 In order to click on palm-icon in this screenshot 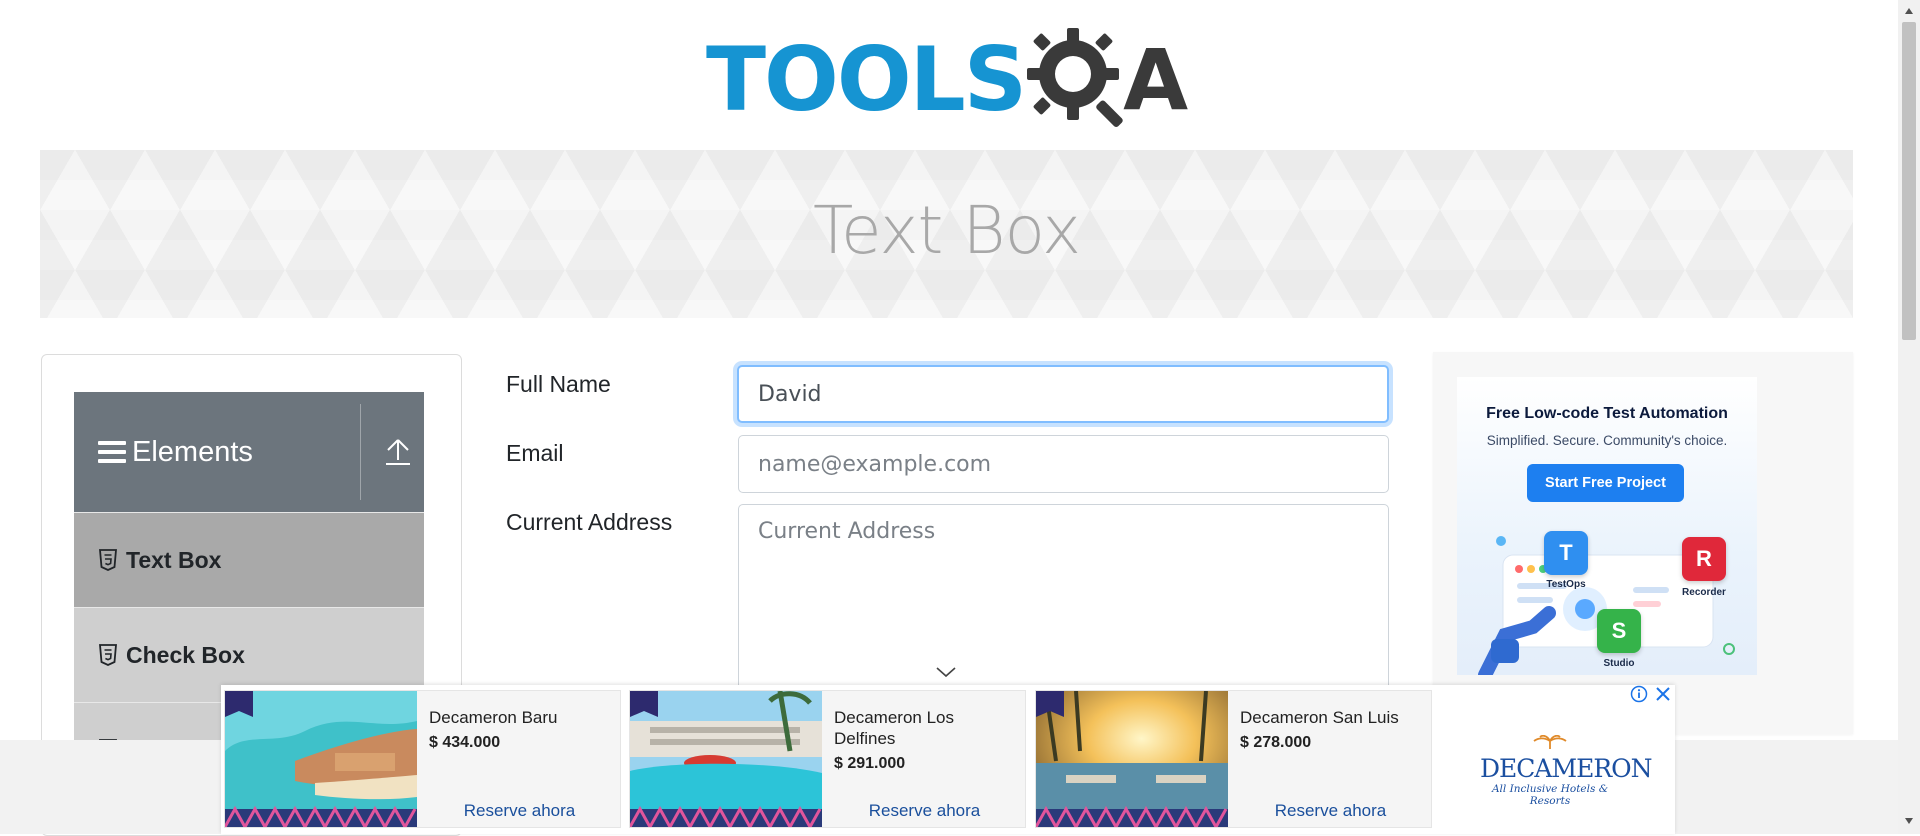, I will do `click(1550, 741)`.